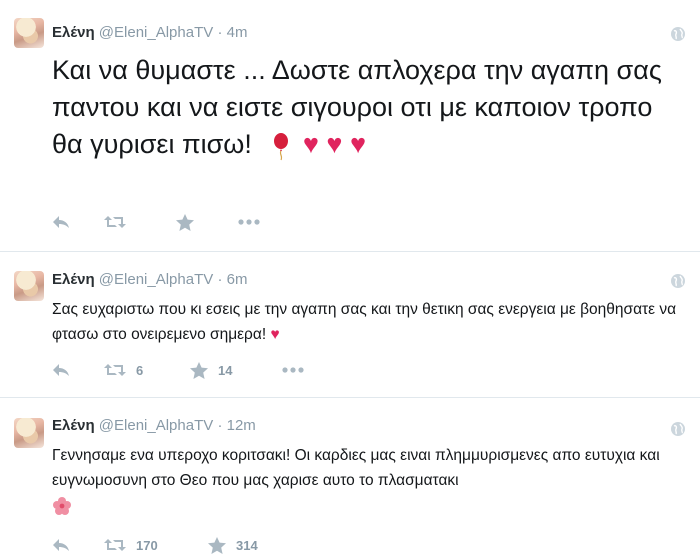 This screenshot has height=558, width=700. What do you see at coordinates (241, 425) in the screenshot?
I see `timestamp: 12m` at bounding box center [241, 425].